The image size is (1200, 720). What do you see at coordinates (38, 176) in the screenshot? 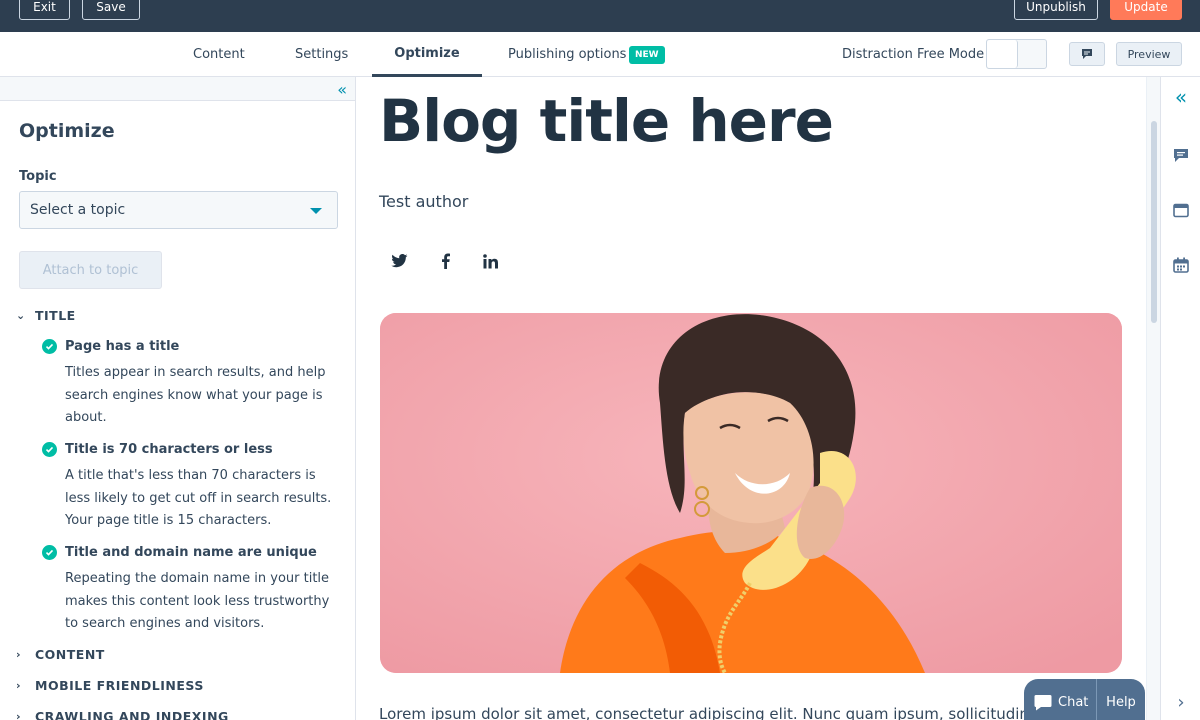
I see `topic-label: Topic` at bounding box center [38, 176].